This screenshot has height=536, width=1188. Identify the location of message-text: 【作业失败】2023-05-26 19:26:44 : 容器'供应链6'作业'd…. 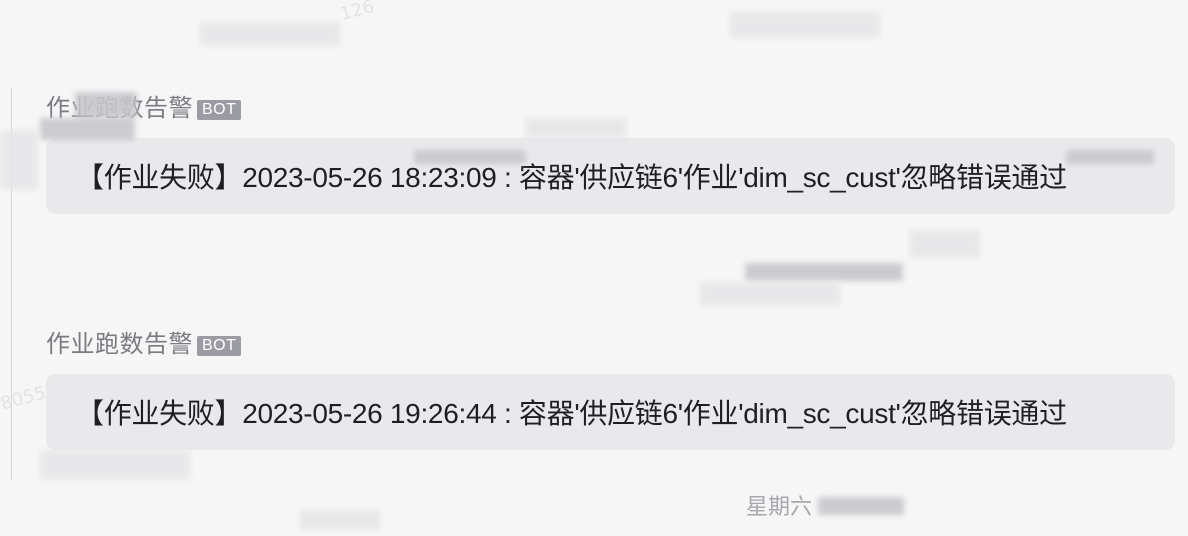
(571, 412).